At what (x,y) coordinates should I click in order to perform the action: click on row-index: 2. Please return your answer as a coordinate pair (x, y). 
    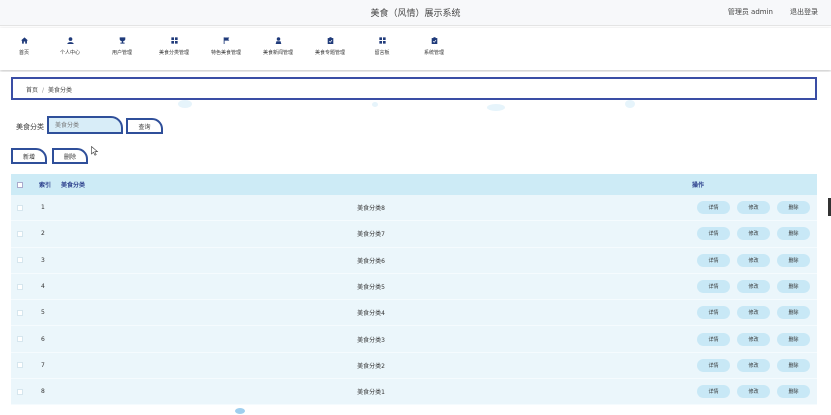
    Looking at the image, I should click on (43, 234).